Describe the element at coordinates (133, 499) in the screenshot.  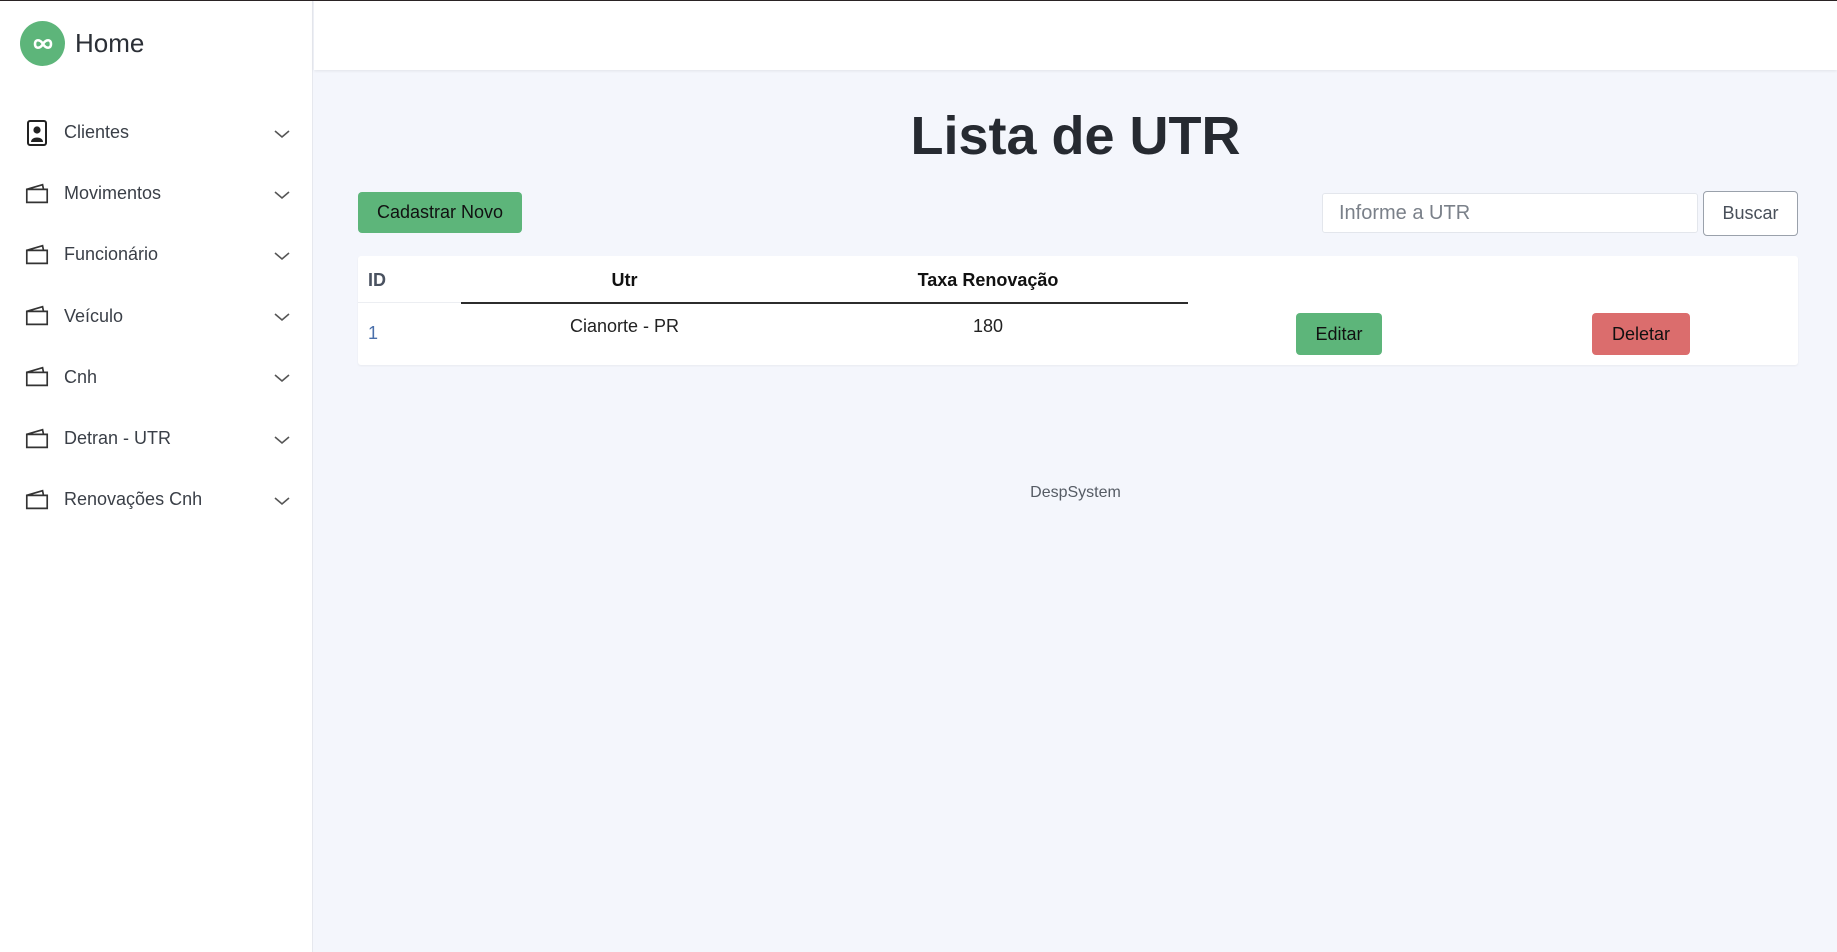
I see `sidebar-item-label: Renovações Cnh` at that location.